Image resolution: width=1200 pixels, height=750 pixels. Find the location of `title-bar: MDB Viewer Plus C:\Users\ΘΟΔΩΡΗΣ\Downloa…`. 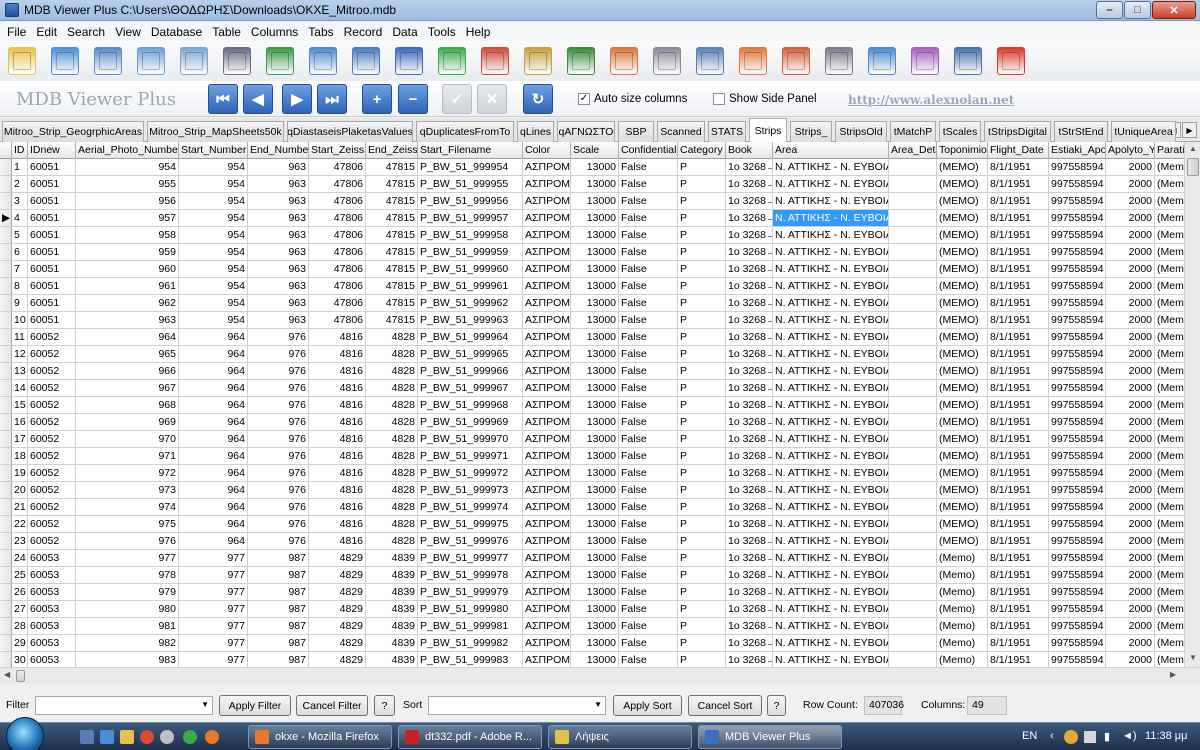

title-bar: MDB Viewer Plus C:\Users\ΘΟΔΩΡΗΣ\Downloa… is located at coordinates (600, 10).